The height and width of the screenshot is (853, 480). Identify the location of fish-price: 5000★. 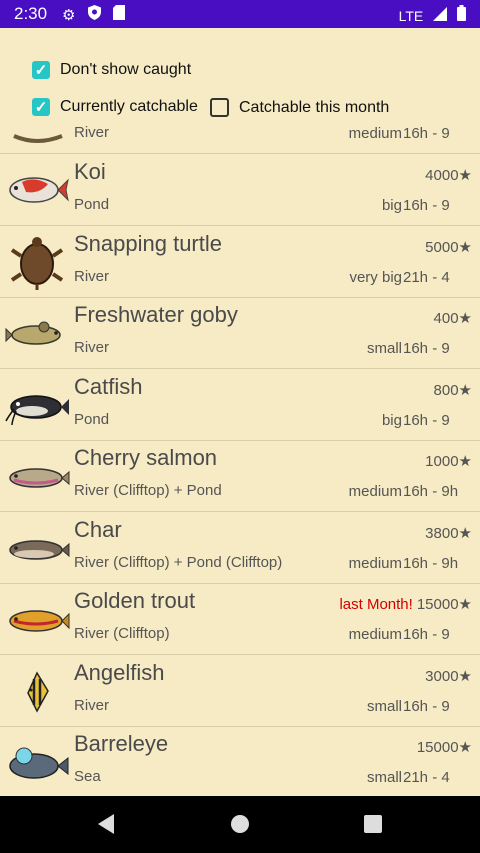
(448, 247).